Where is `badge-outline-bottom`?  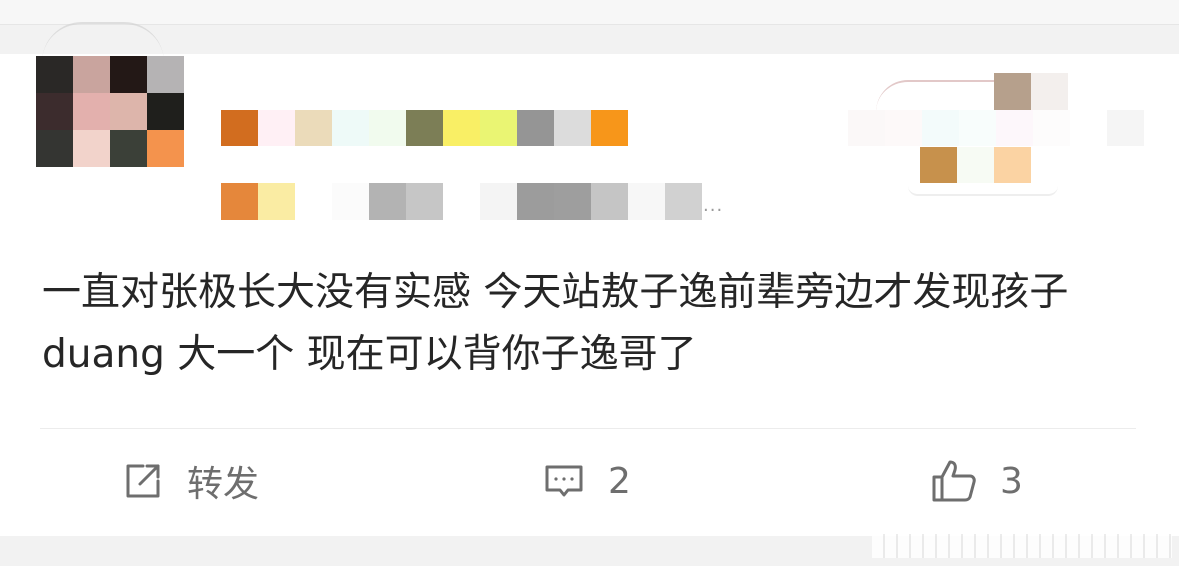 badge-outline-bottom is located at coordinates (983, 191).